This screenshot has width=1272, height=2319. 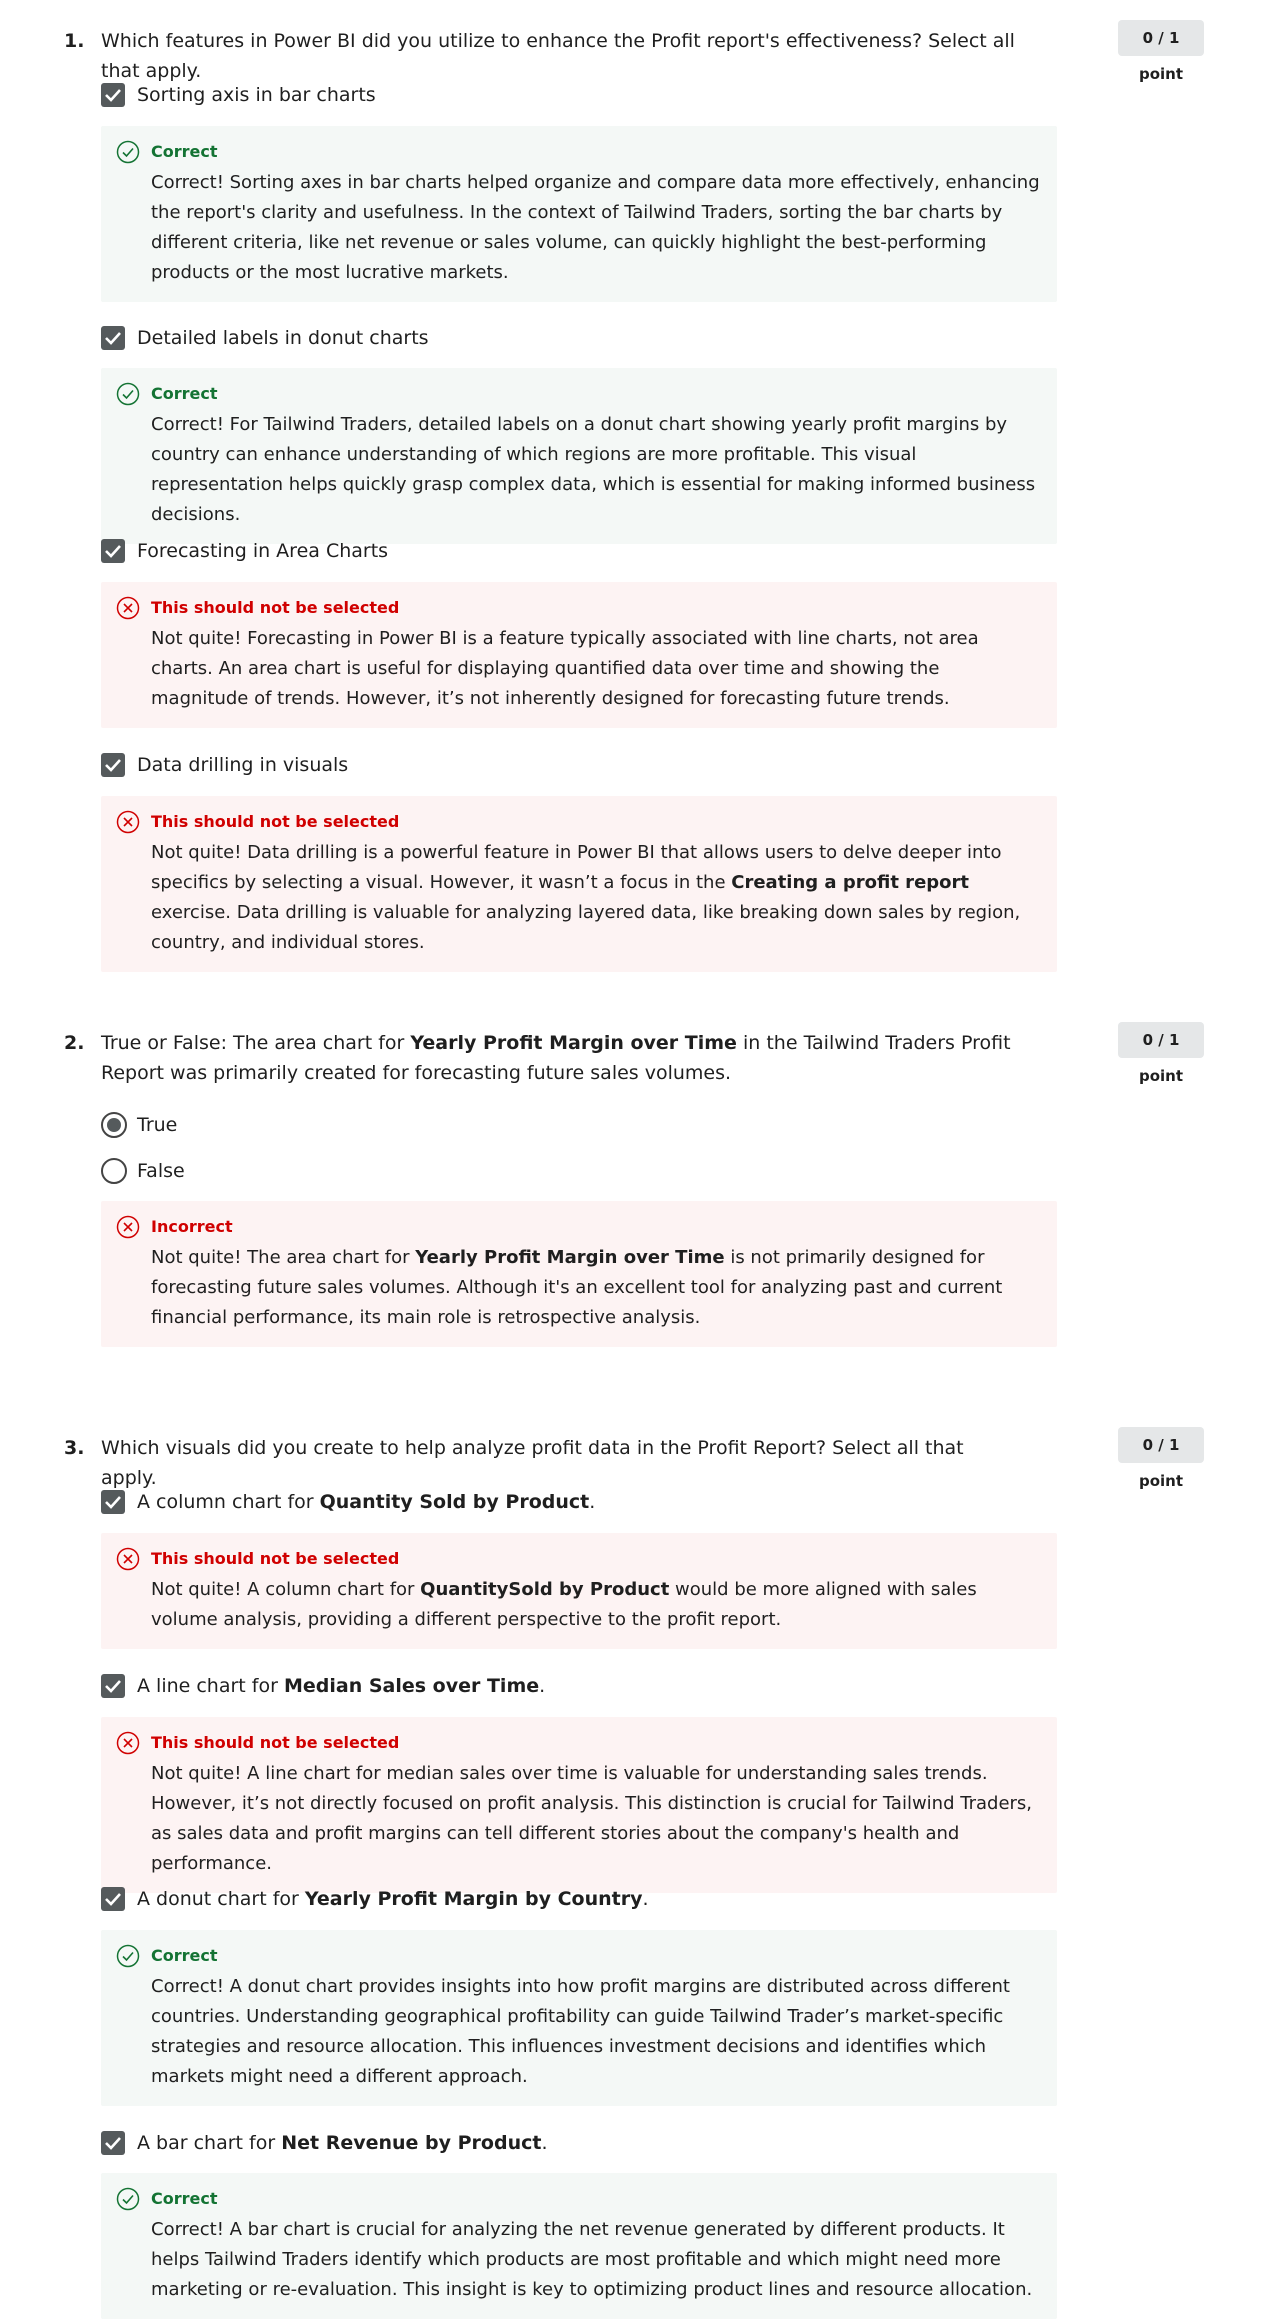 What do you see at coordinates (74, 1043) in the screenshot?
I see `question-number: 2.` at bounding box center [74, 1043].